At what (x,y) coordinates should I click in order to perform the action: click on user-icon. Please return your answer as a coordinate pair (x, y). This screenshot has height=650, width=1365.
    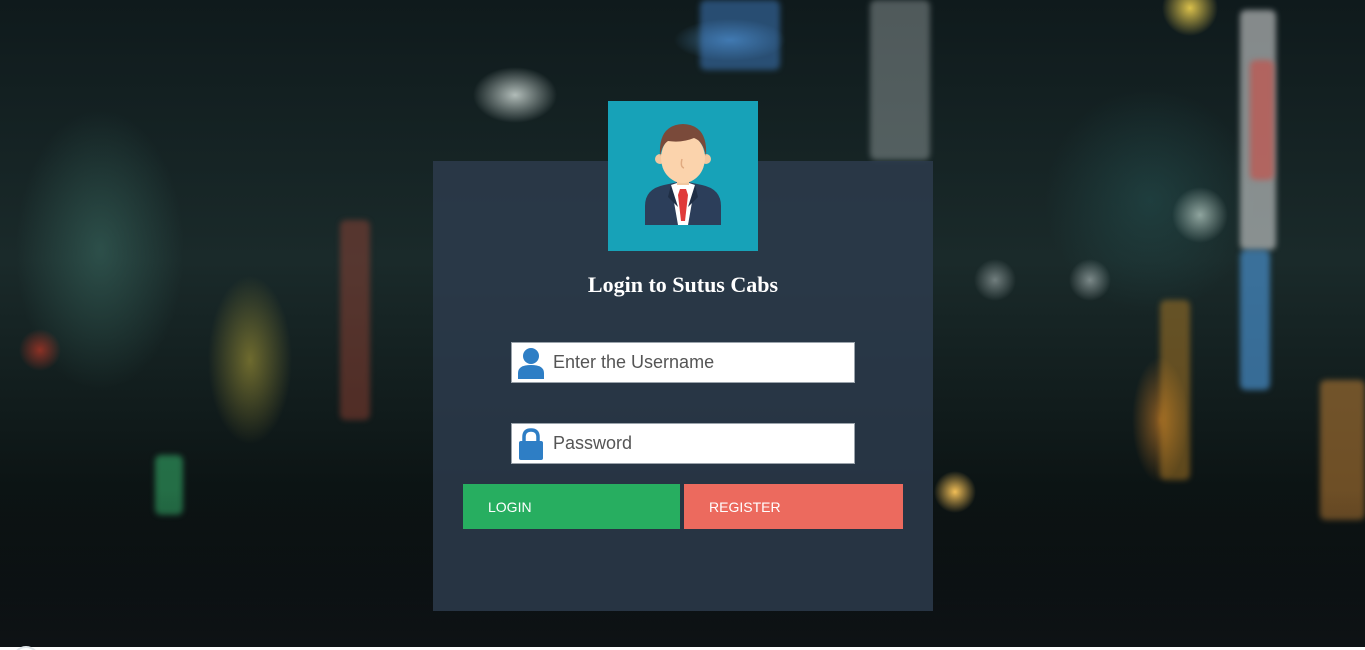
    Looking at the image, I should click on (531, 362).